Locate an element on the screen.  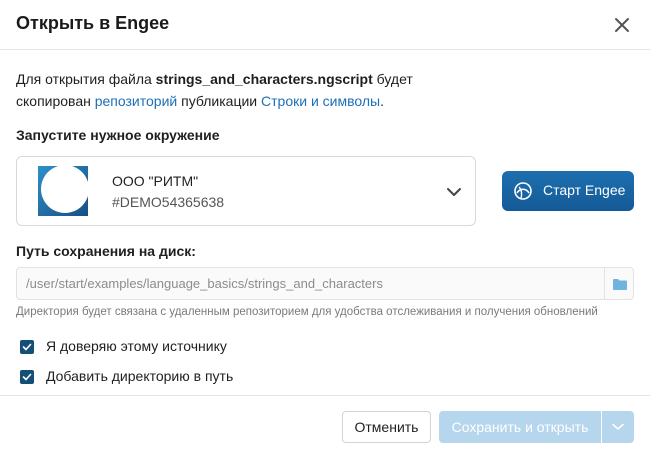
repository-link: репозиторий is located at coordinates (136, 101).